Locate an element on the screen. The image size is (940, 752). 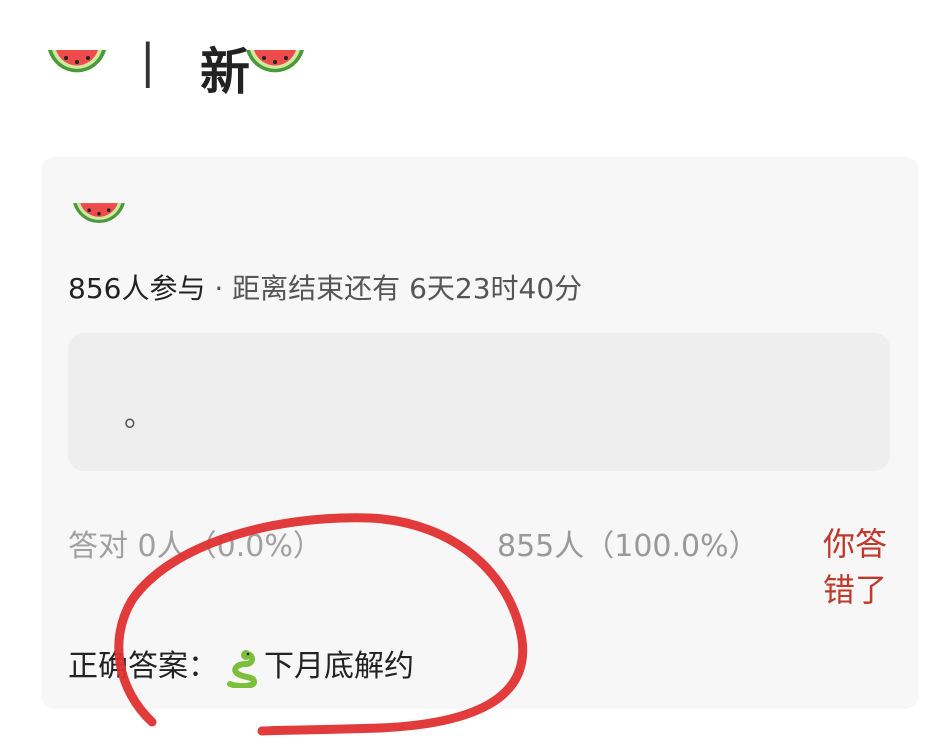
snake-icon is located at coordinates (242, 668).